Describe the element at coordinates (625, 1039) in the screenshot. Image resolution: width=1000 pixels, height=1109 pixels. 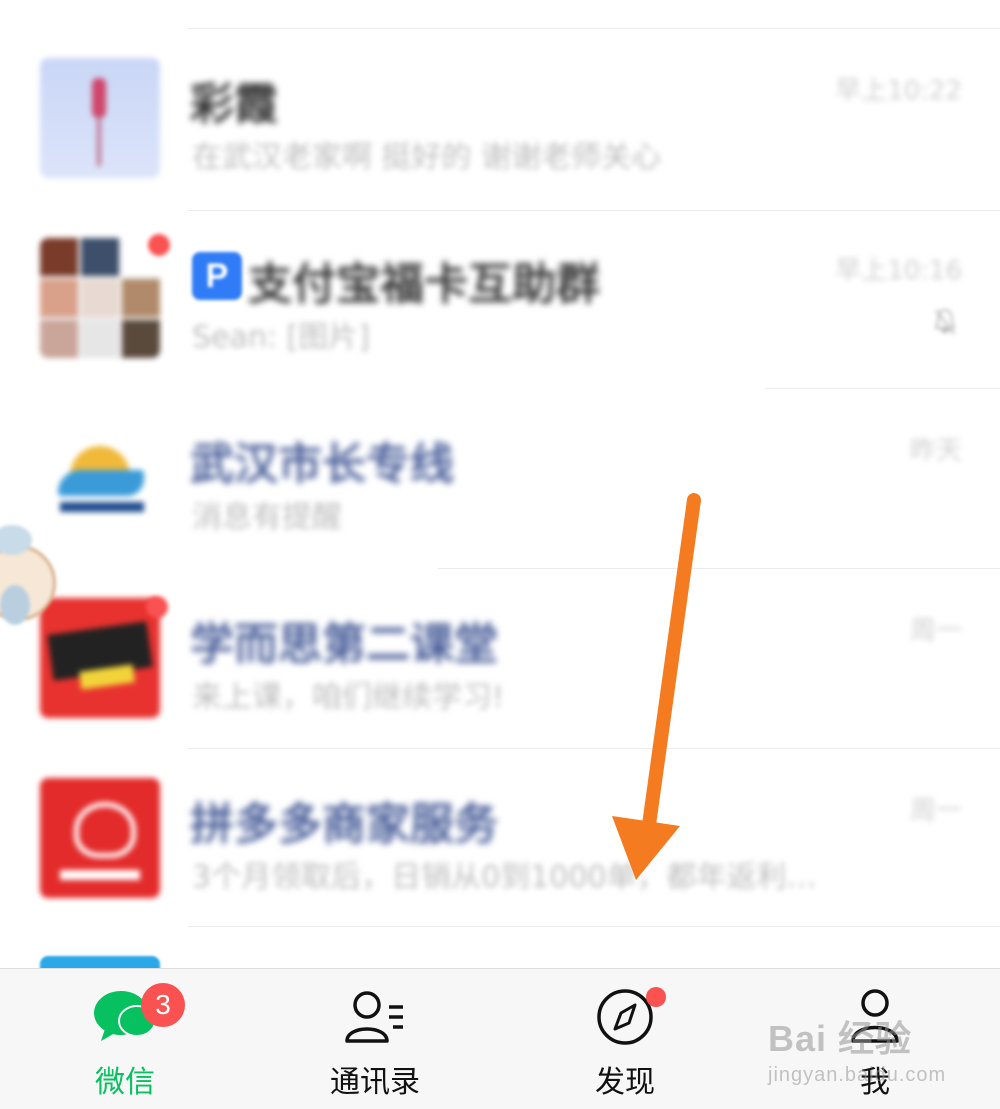
I see `tab-discover: 发现` at that location.